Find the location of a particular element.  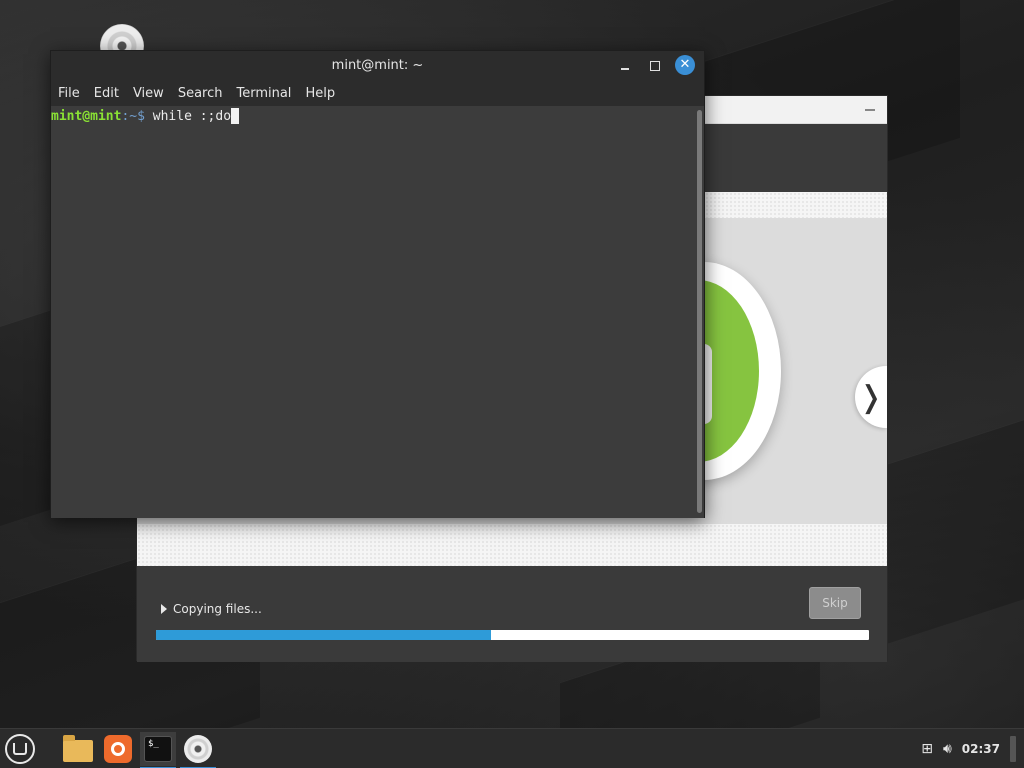

firefox-like-icon is located at coordinates (118, 749).